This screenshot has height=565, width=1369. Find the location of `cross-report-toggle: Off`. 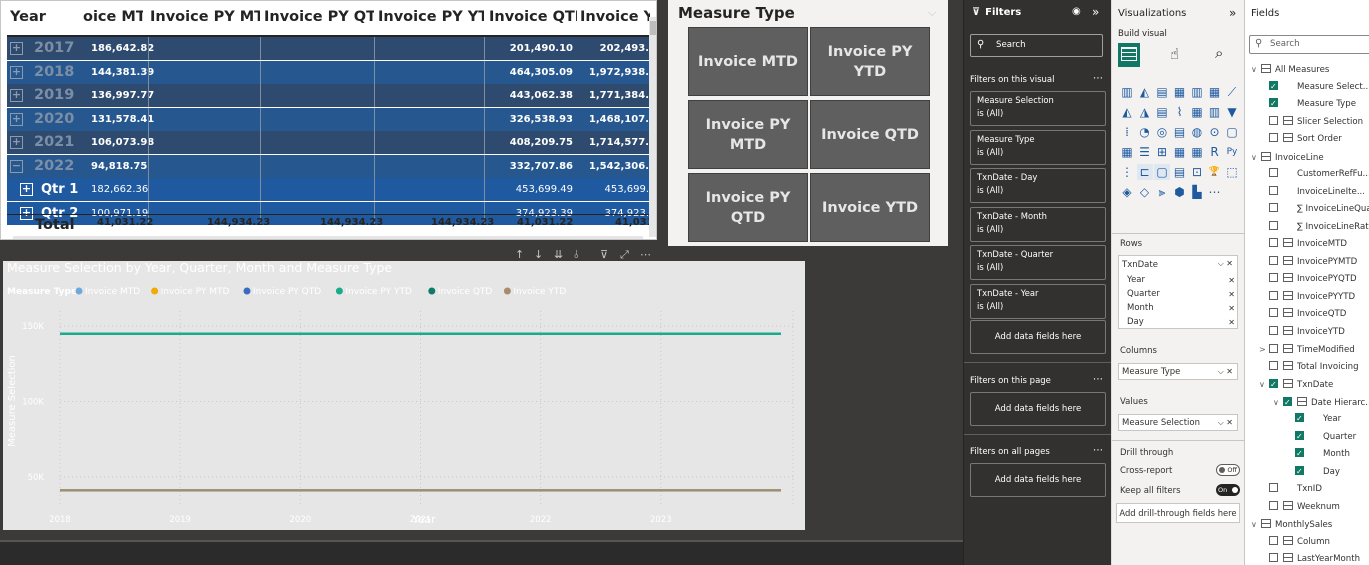

cross-report-toggle: Off is located at coordinates (1228, 470).